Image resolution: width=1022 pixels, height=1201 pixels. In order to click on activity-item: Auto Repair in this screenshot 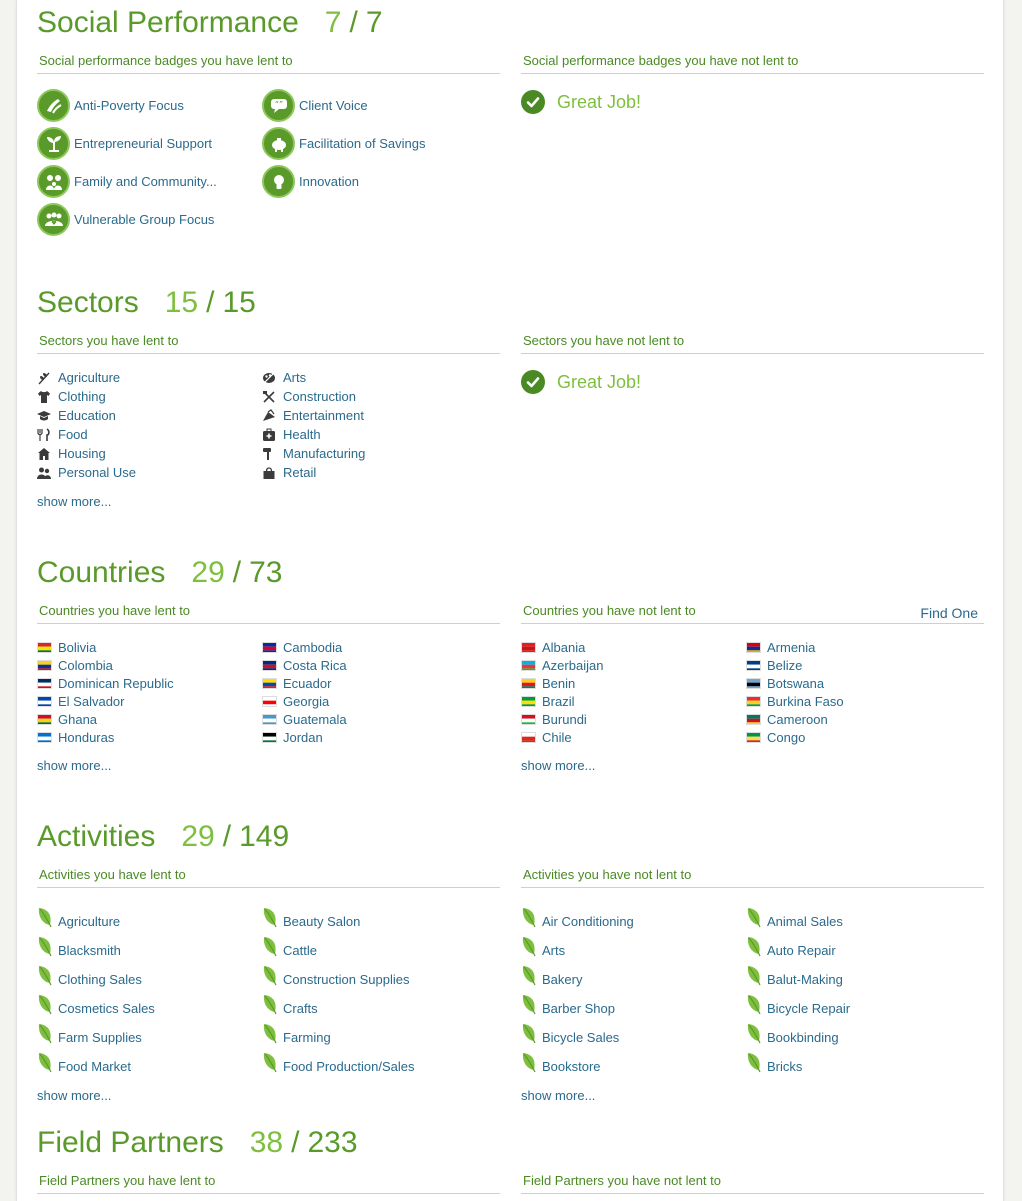, I will do `click(791, 949)`.